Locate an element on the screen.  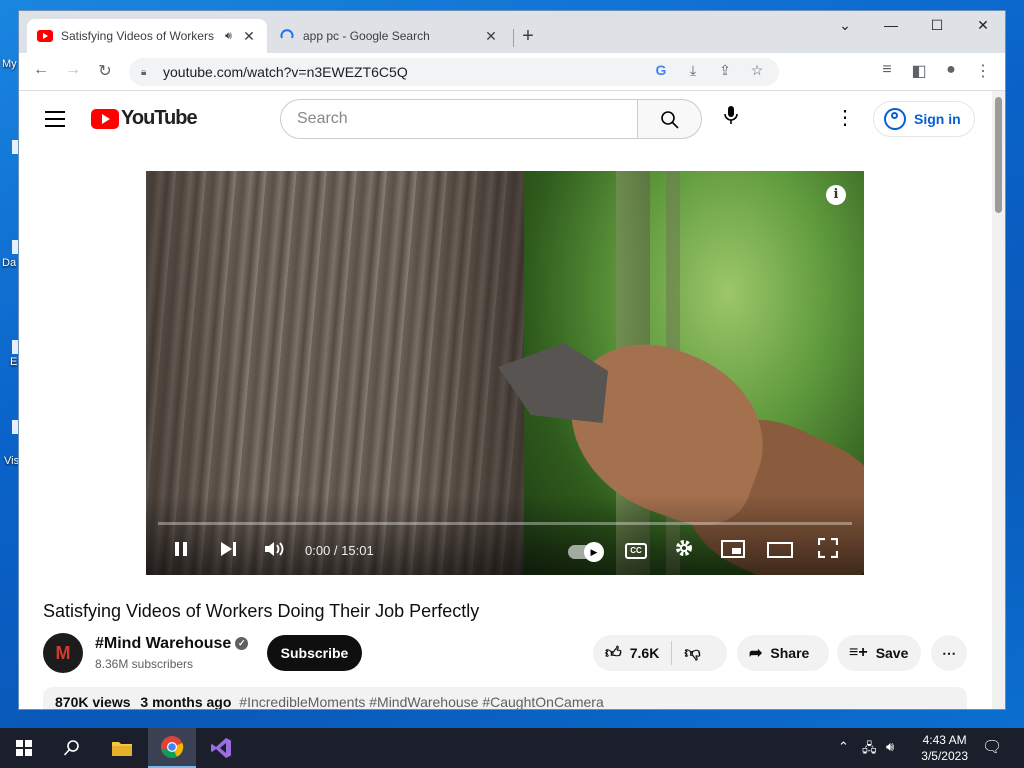
back-icon: ← is located at coordinates (41, 72).